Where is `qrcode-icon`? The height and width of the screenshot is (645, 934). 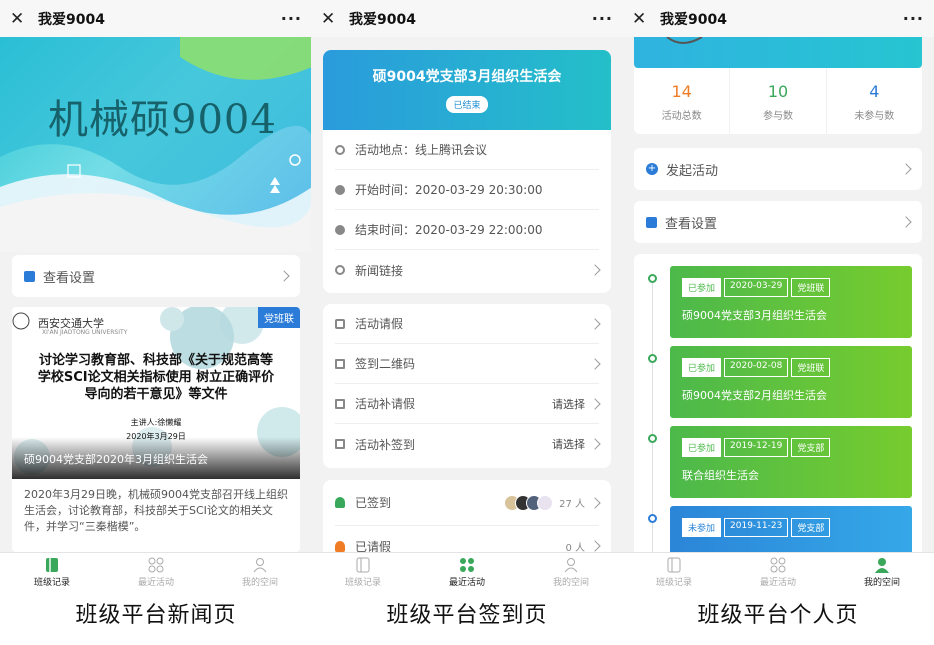 qrcode-icon is located at coordinates (340, 363).